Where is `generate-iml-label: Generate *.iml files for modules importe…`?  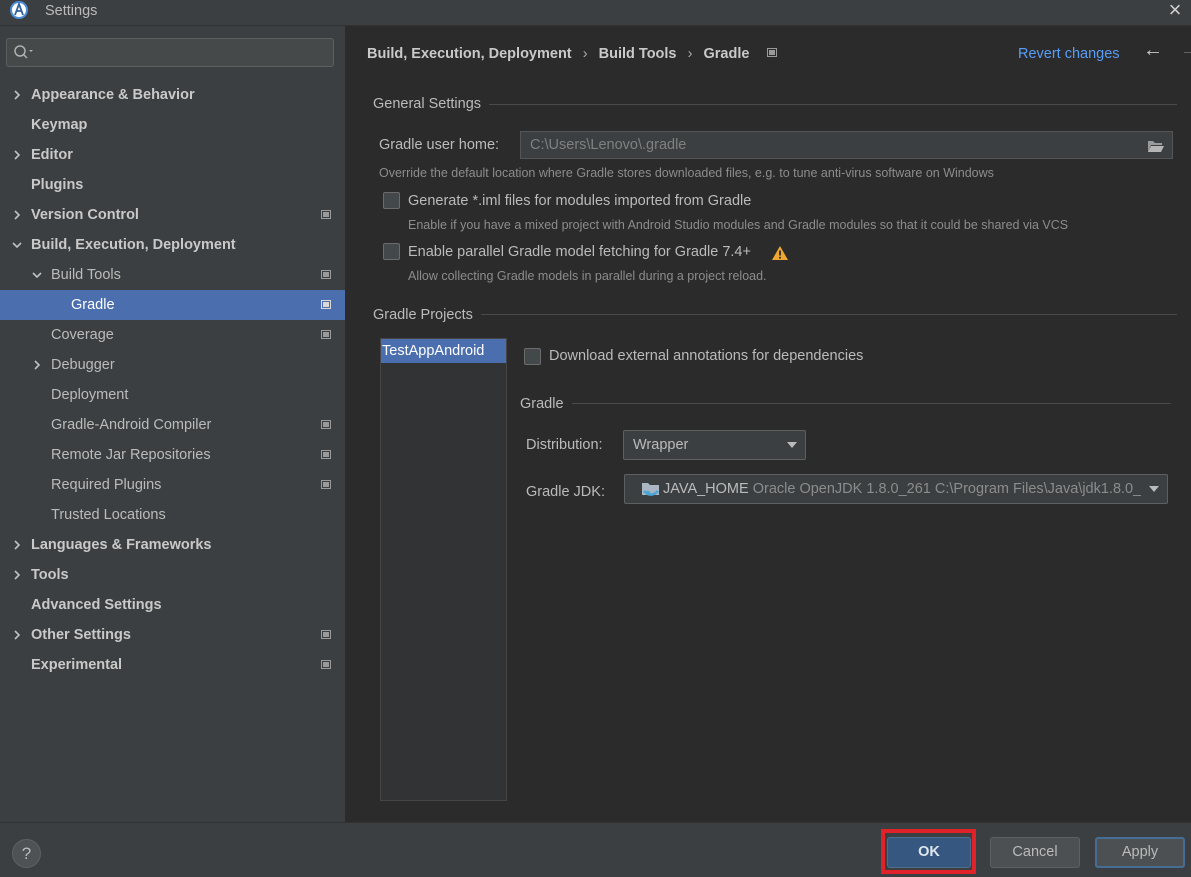
generate-iml-label: Generate *.iml files for modules importe… is located at coordinates (580, 201).